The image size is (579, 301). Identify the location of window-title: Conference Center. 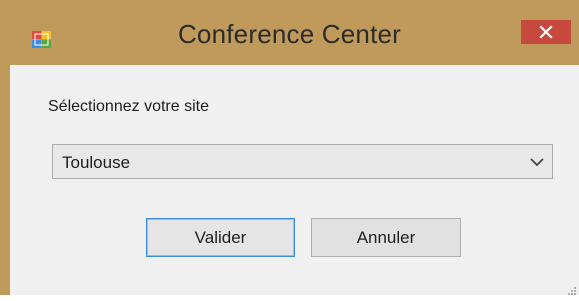
(289, 34).